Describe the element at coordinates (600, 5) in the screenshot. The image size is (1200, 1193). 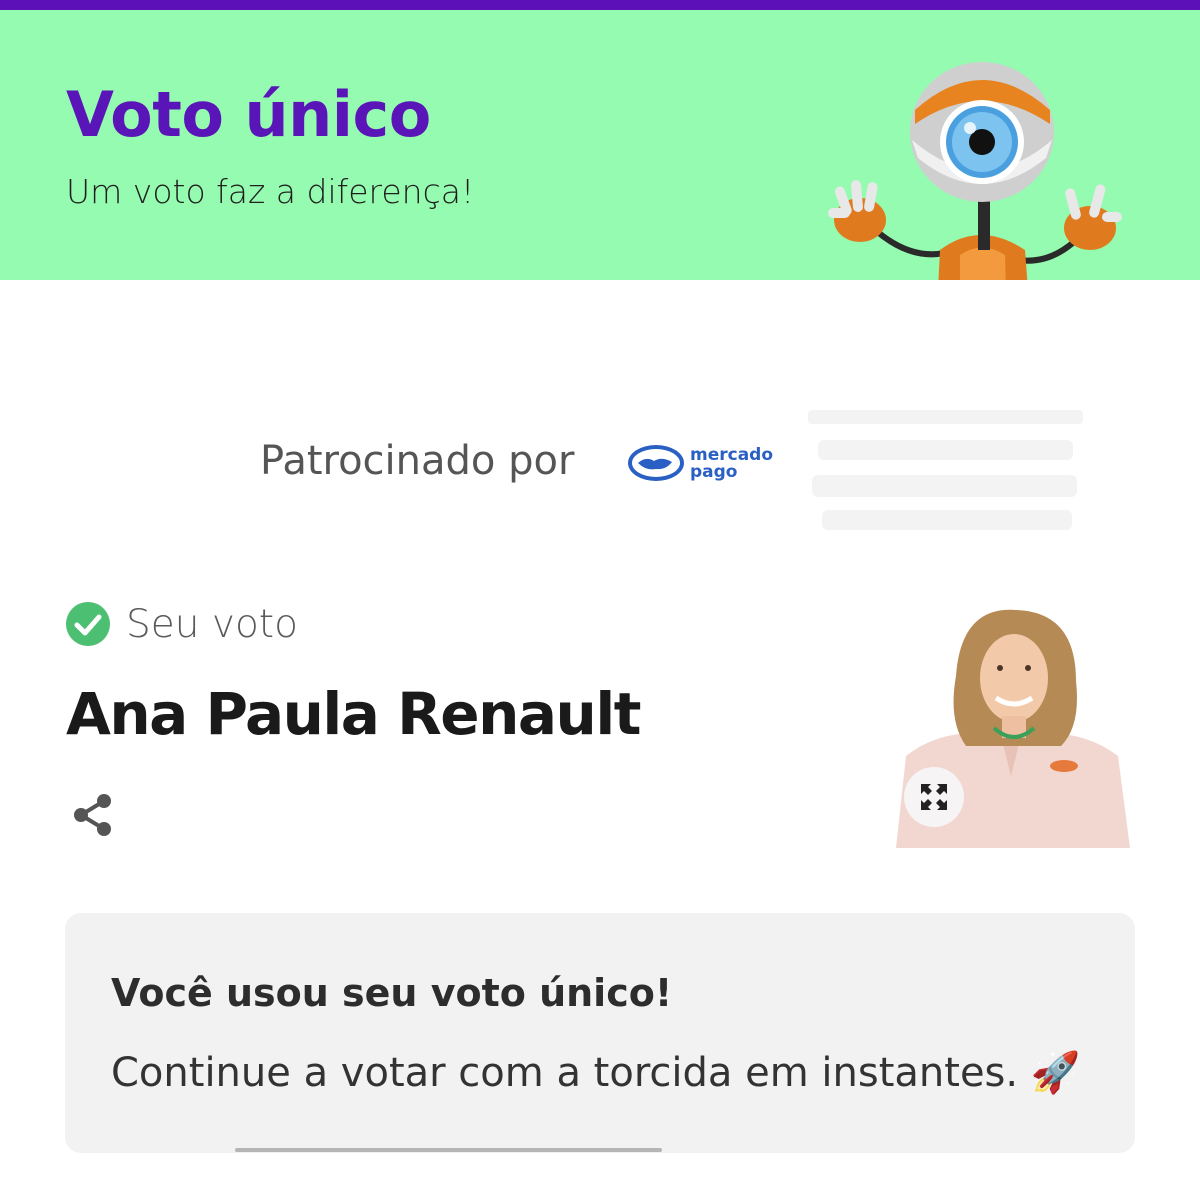
I see `top-accent-bar` at that location.